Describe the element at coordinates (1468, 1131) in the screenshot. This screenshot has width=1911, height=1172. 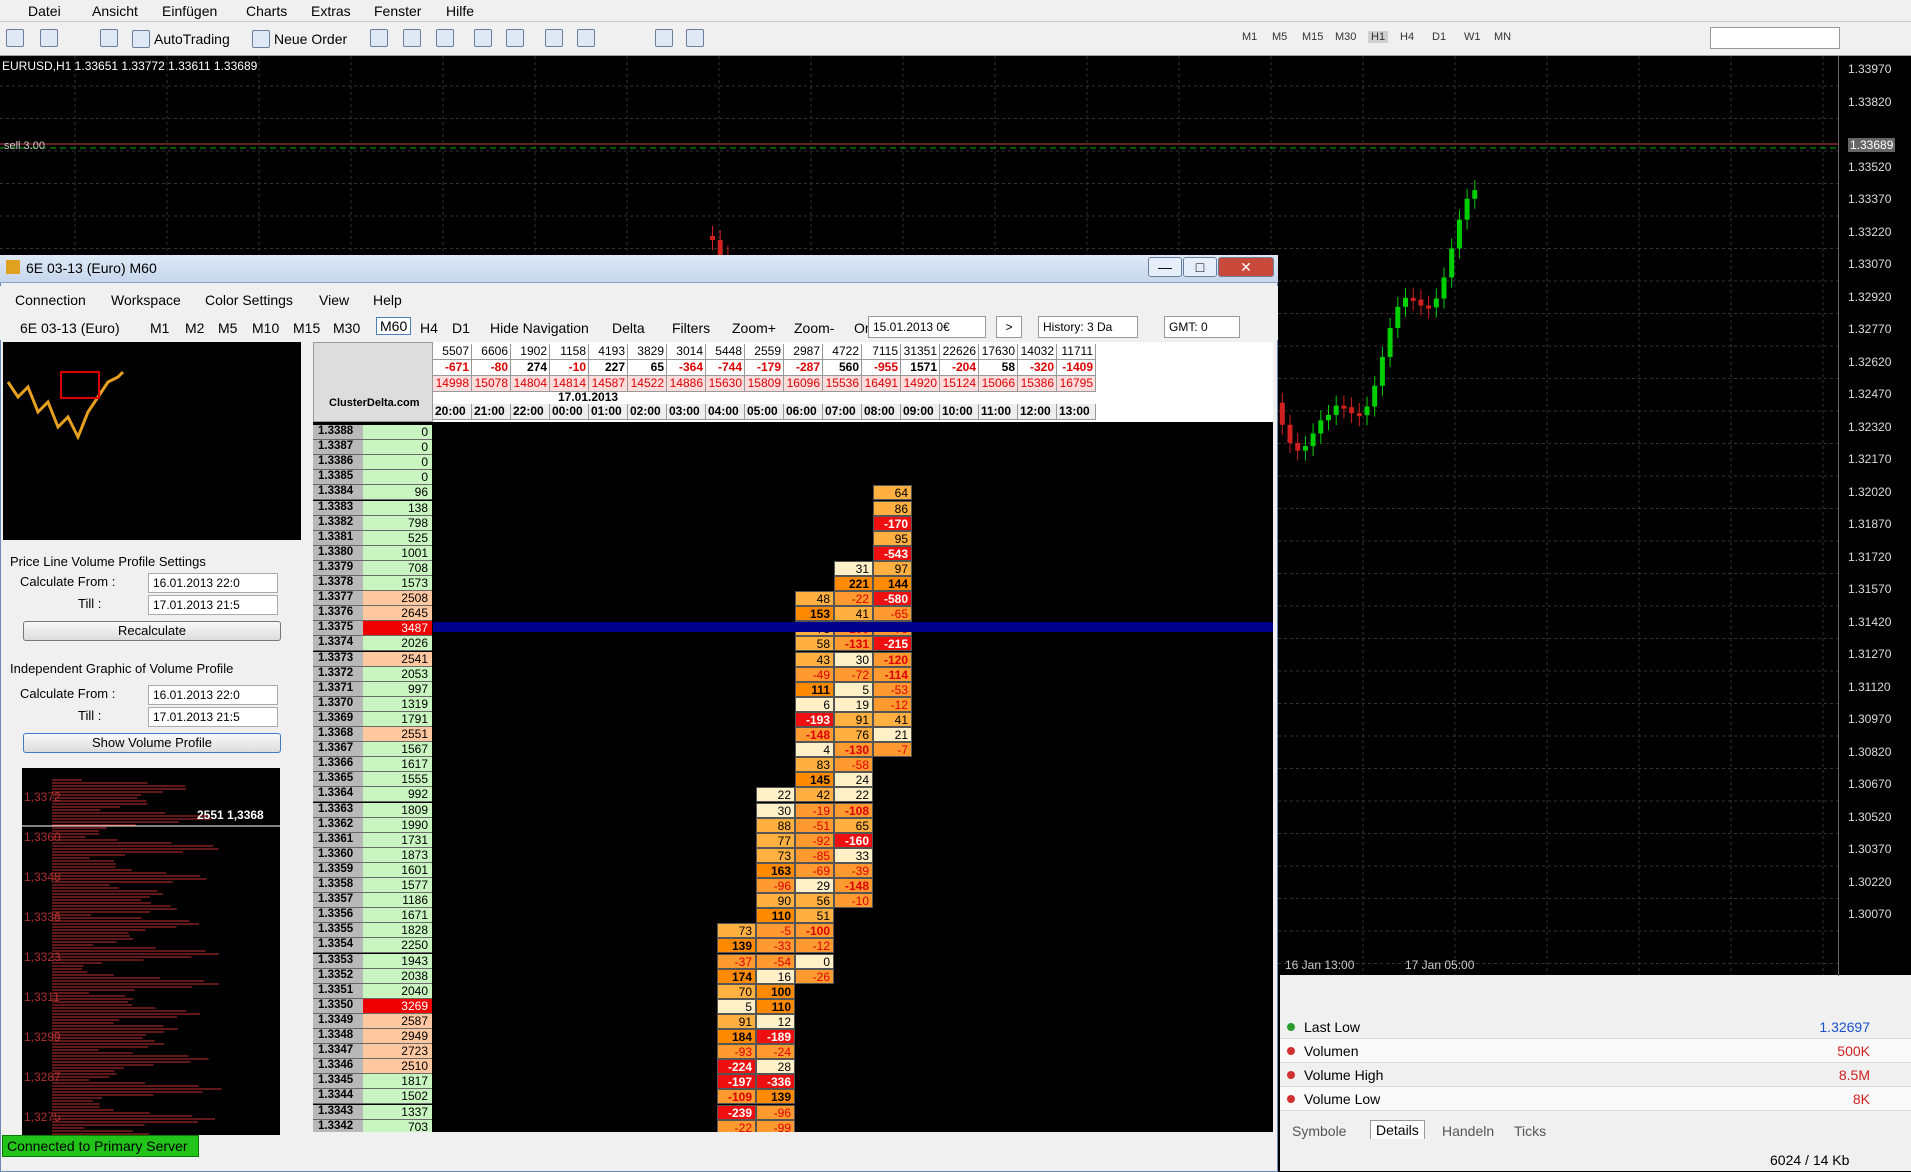
I see `tab-2: Handeln` at that location.